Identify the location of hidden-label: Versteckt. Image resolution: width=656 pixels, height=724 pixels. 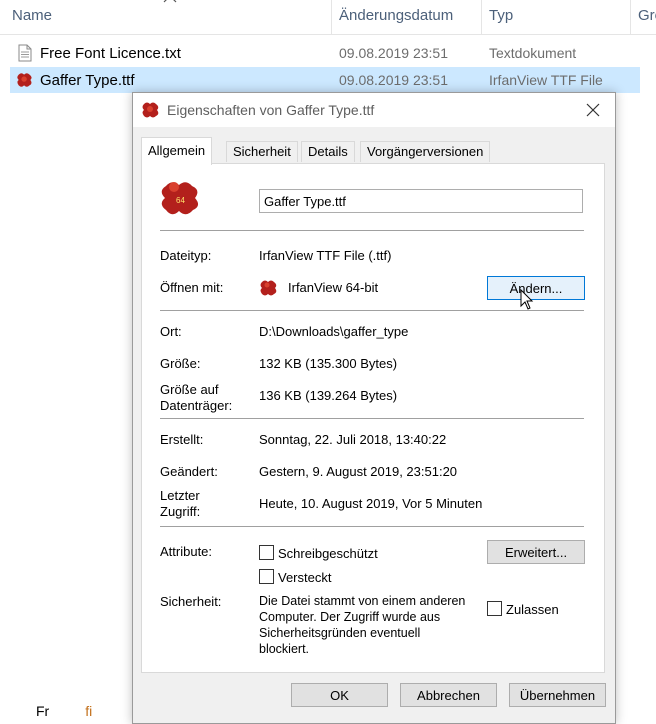
(304, 577).